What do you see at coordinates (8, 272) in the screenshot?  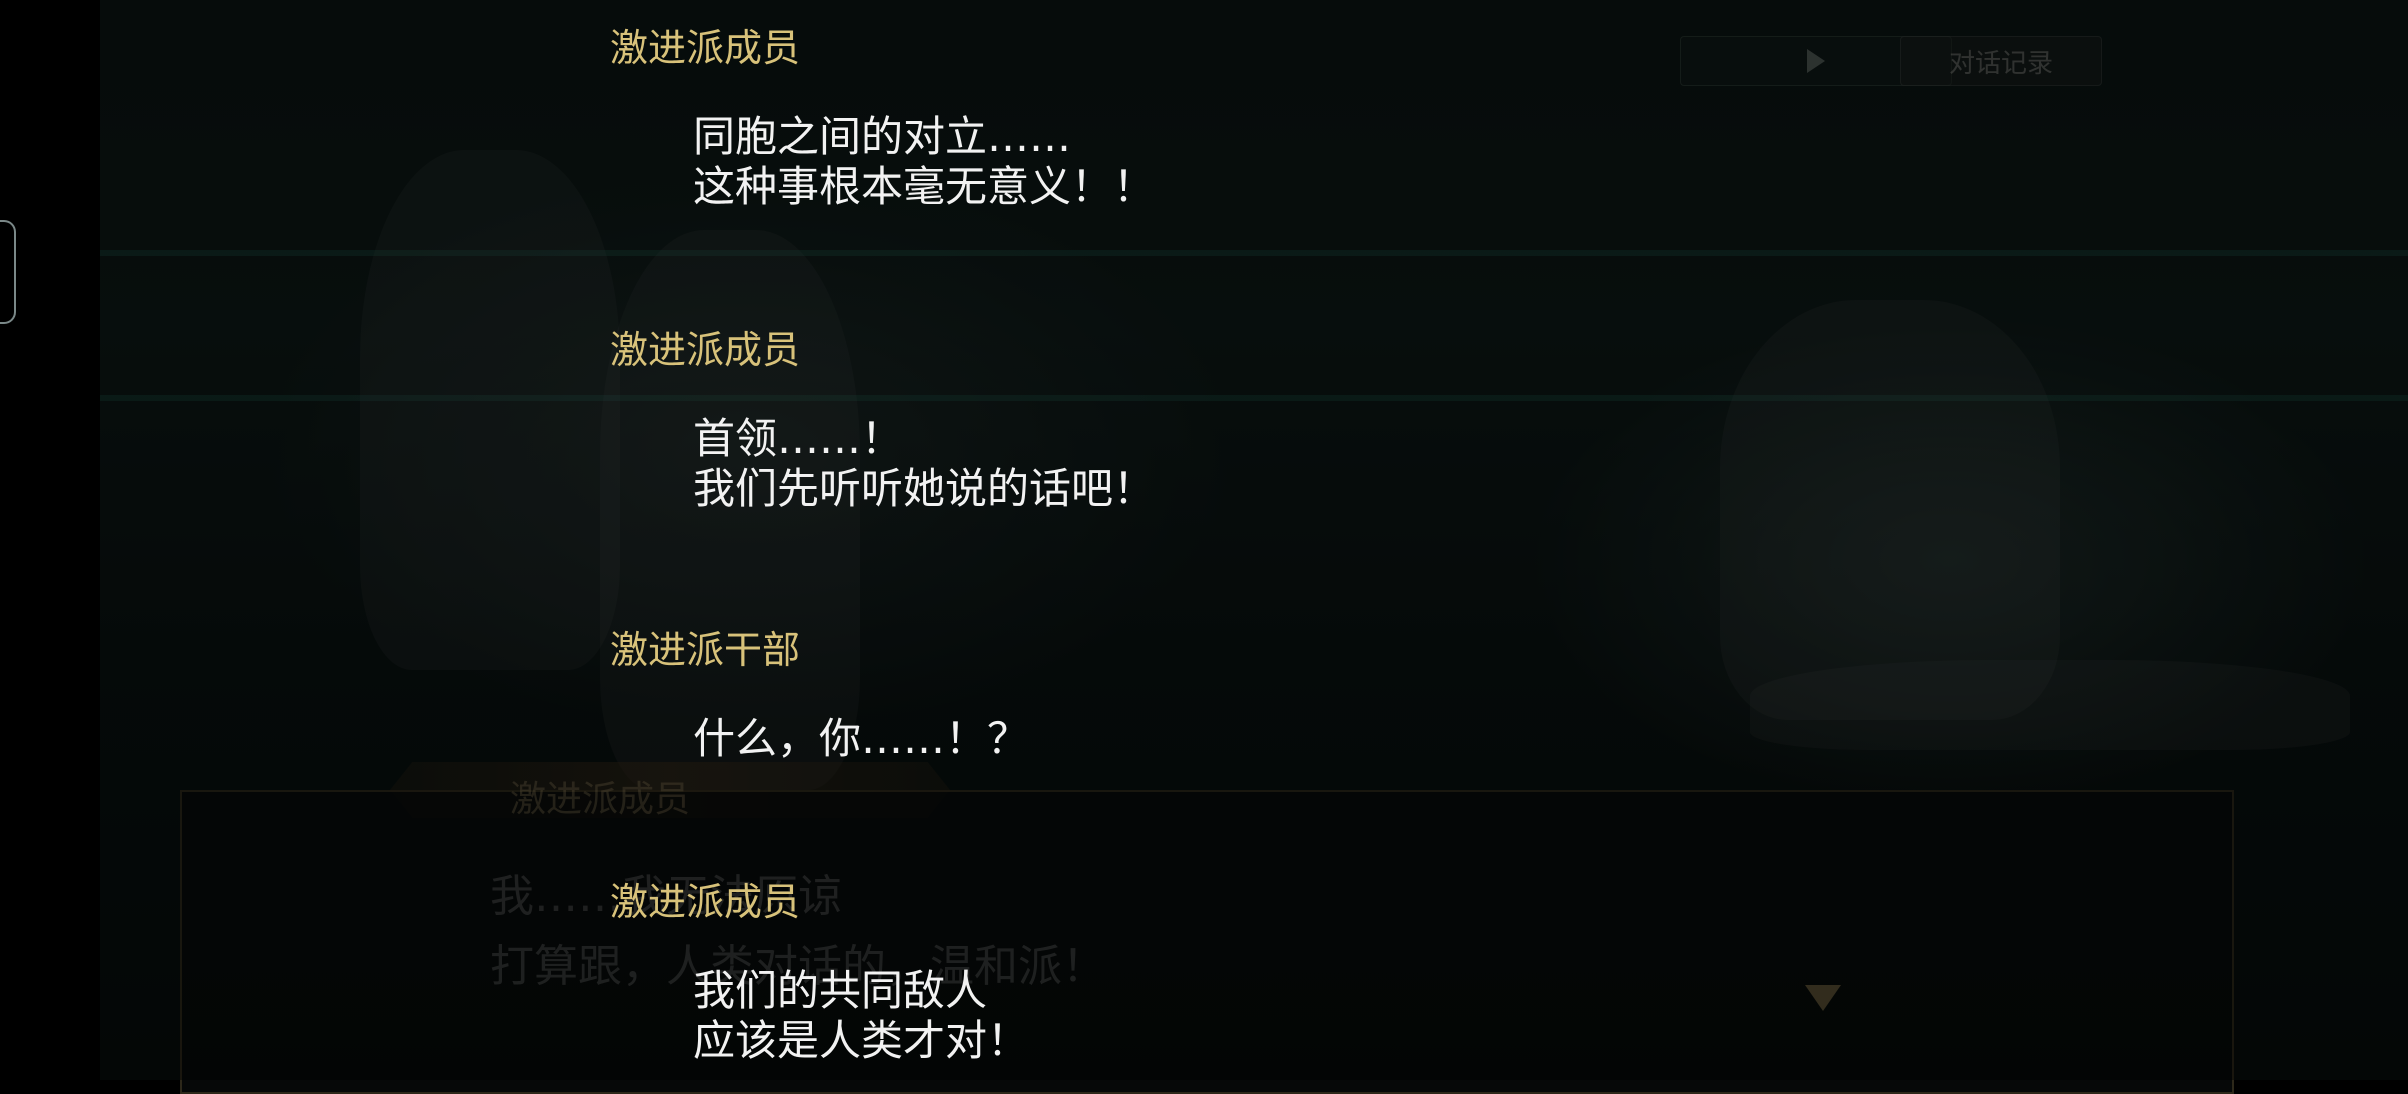 I see `side-drawer-handle` at bounding box center [8, 272].